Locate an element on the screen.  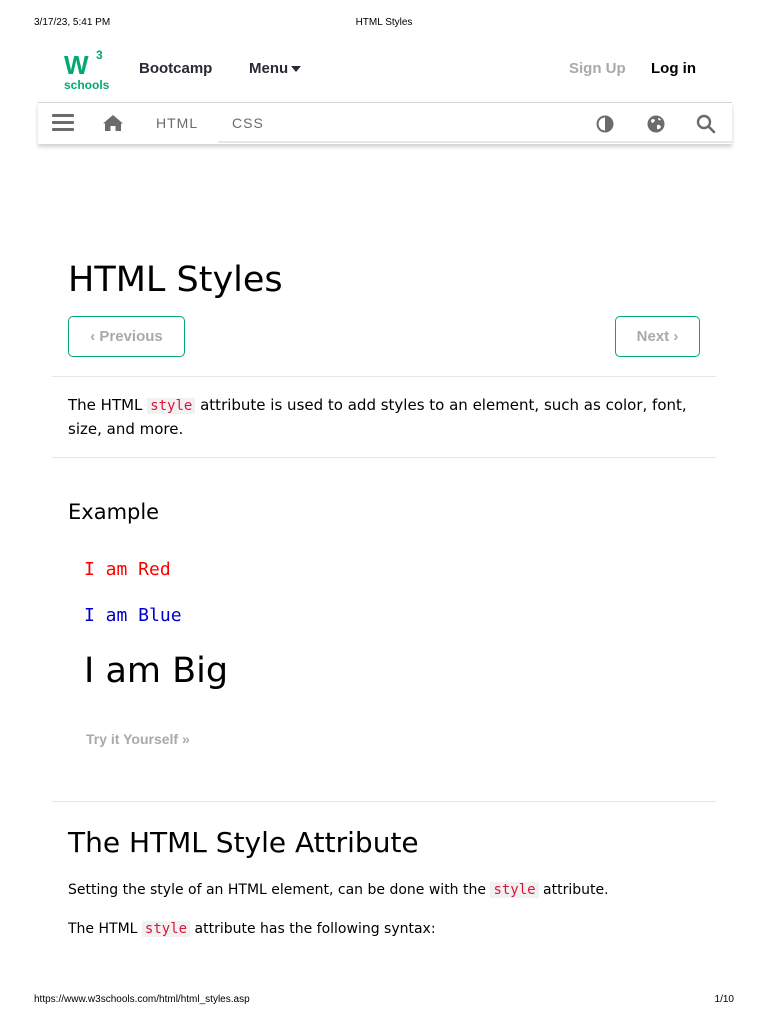
search-icon is located at coordinates (706, 124).